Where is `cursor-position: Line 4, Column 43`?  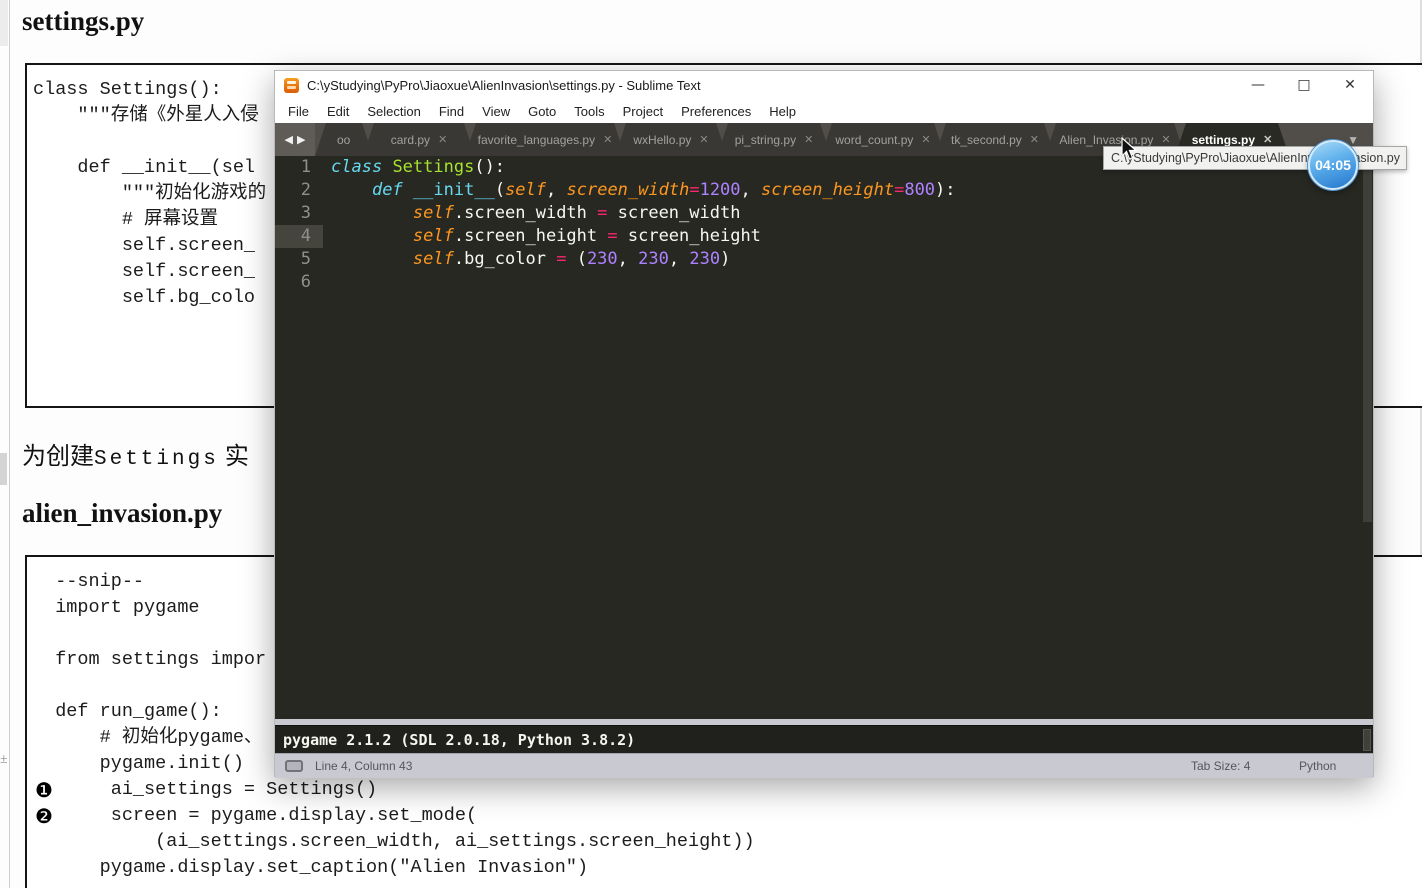 cursor-position: Line 4, Column 43 is located at coordinates (364, 766).